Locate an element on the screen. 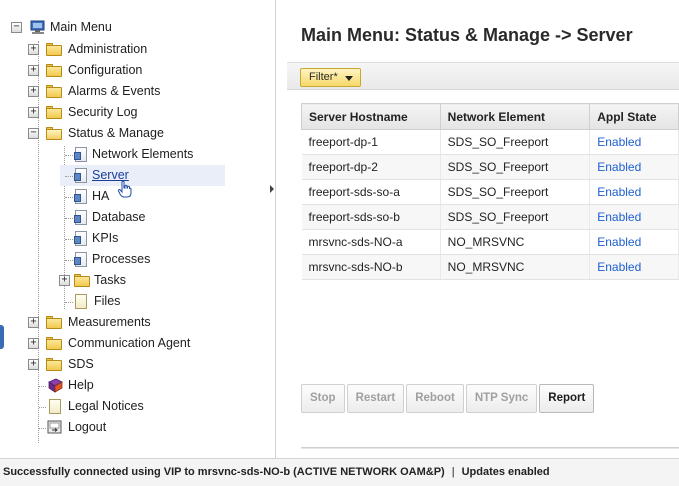  table-row: freeport-dp-1 SDS_SO_Freeport Enabled is located at coordinates (490, 142).